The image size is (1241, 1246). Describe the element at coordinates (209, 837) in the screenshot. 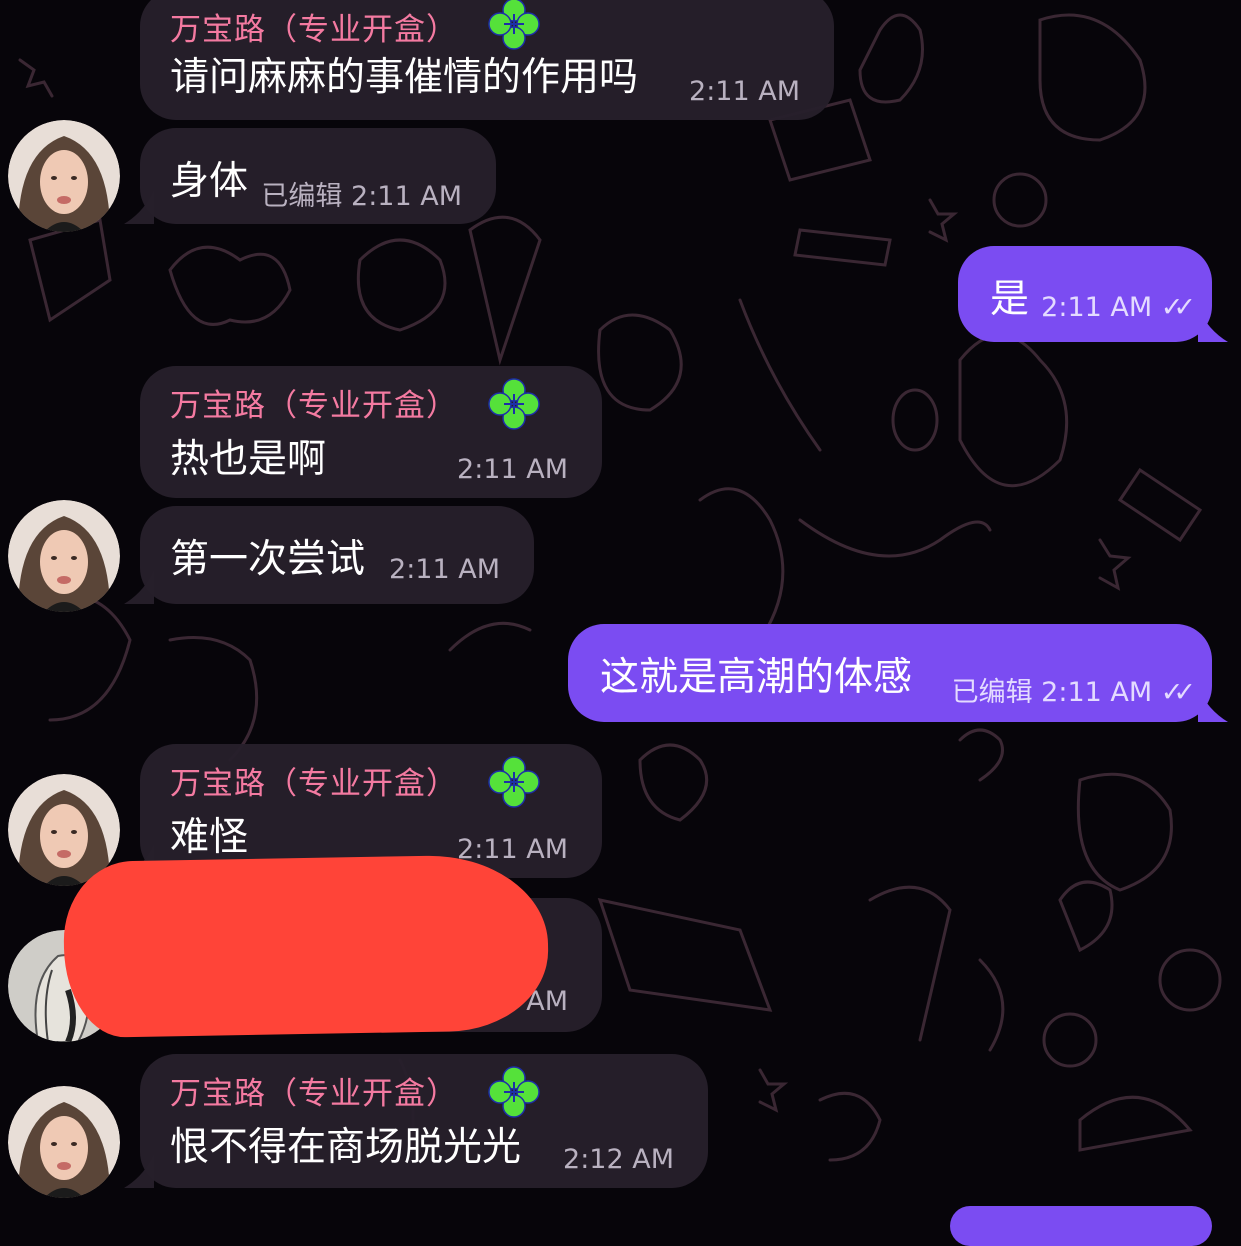

I see `message-text: 难怪` at that location.